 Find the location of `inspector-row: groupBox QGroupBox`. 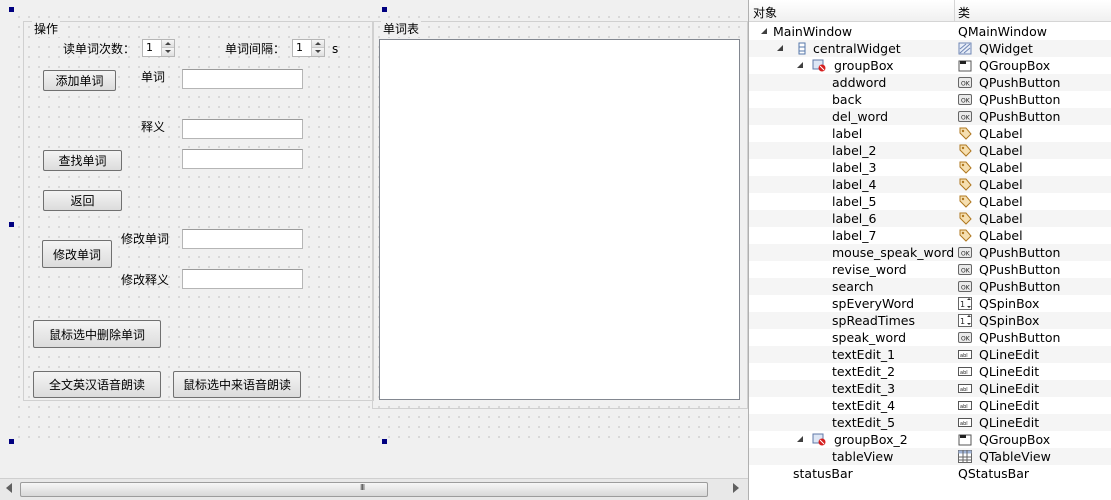

inspector-row: groupBox QGroupBox is located at coordinates (930, 65).